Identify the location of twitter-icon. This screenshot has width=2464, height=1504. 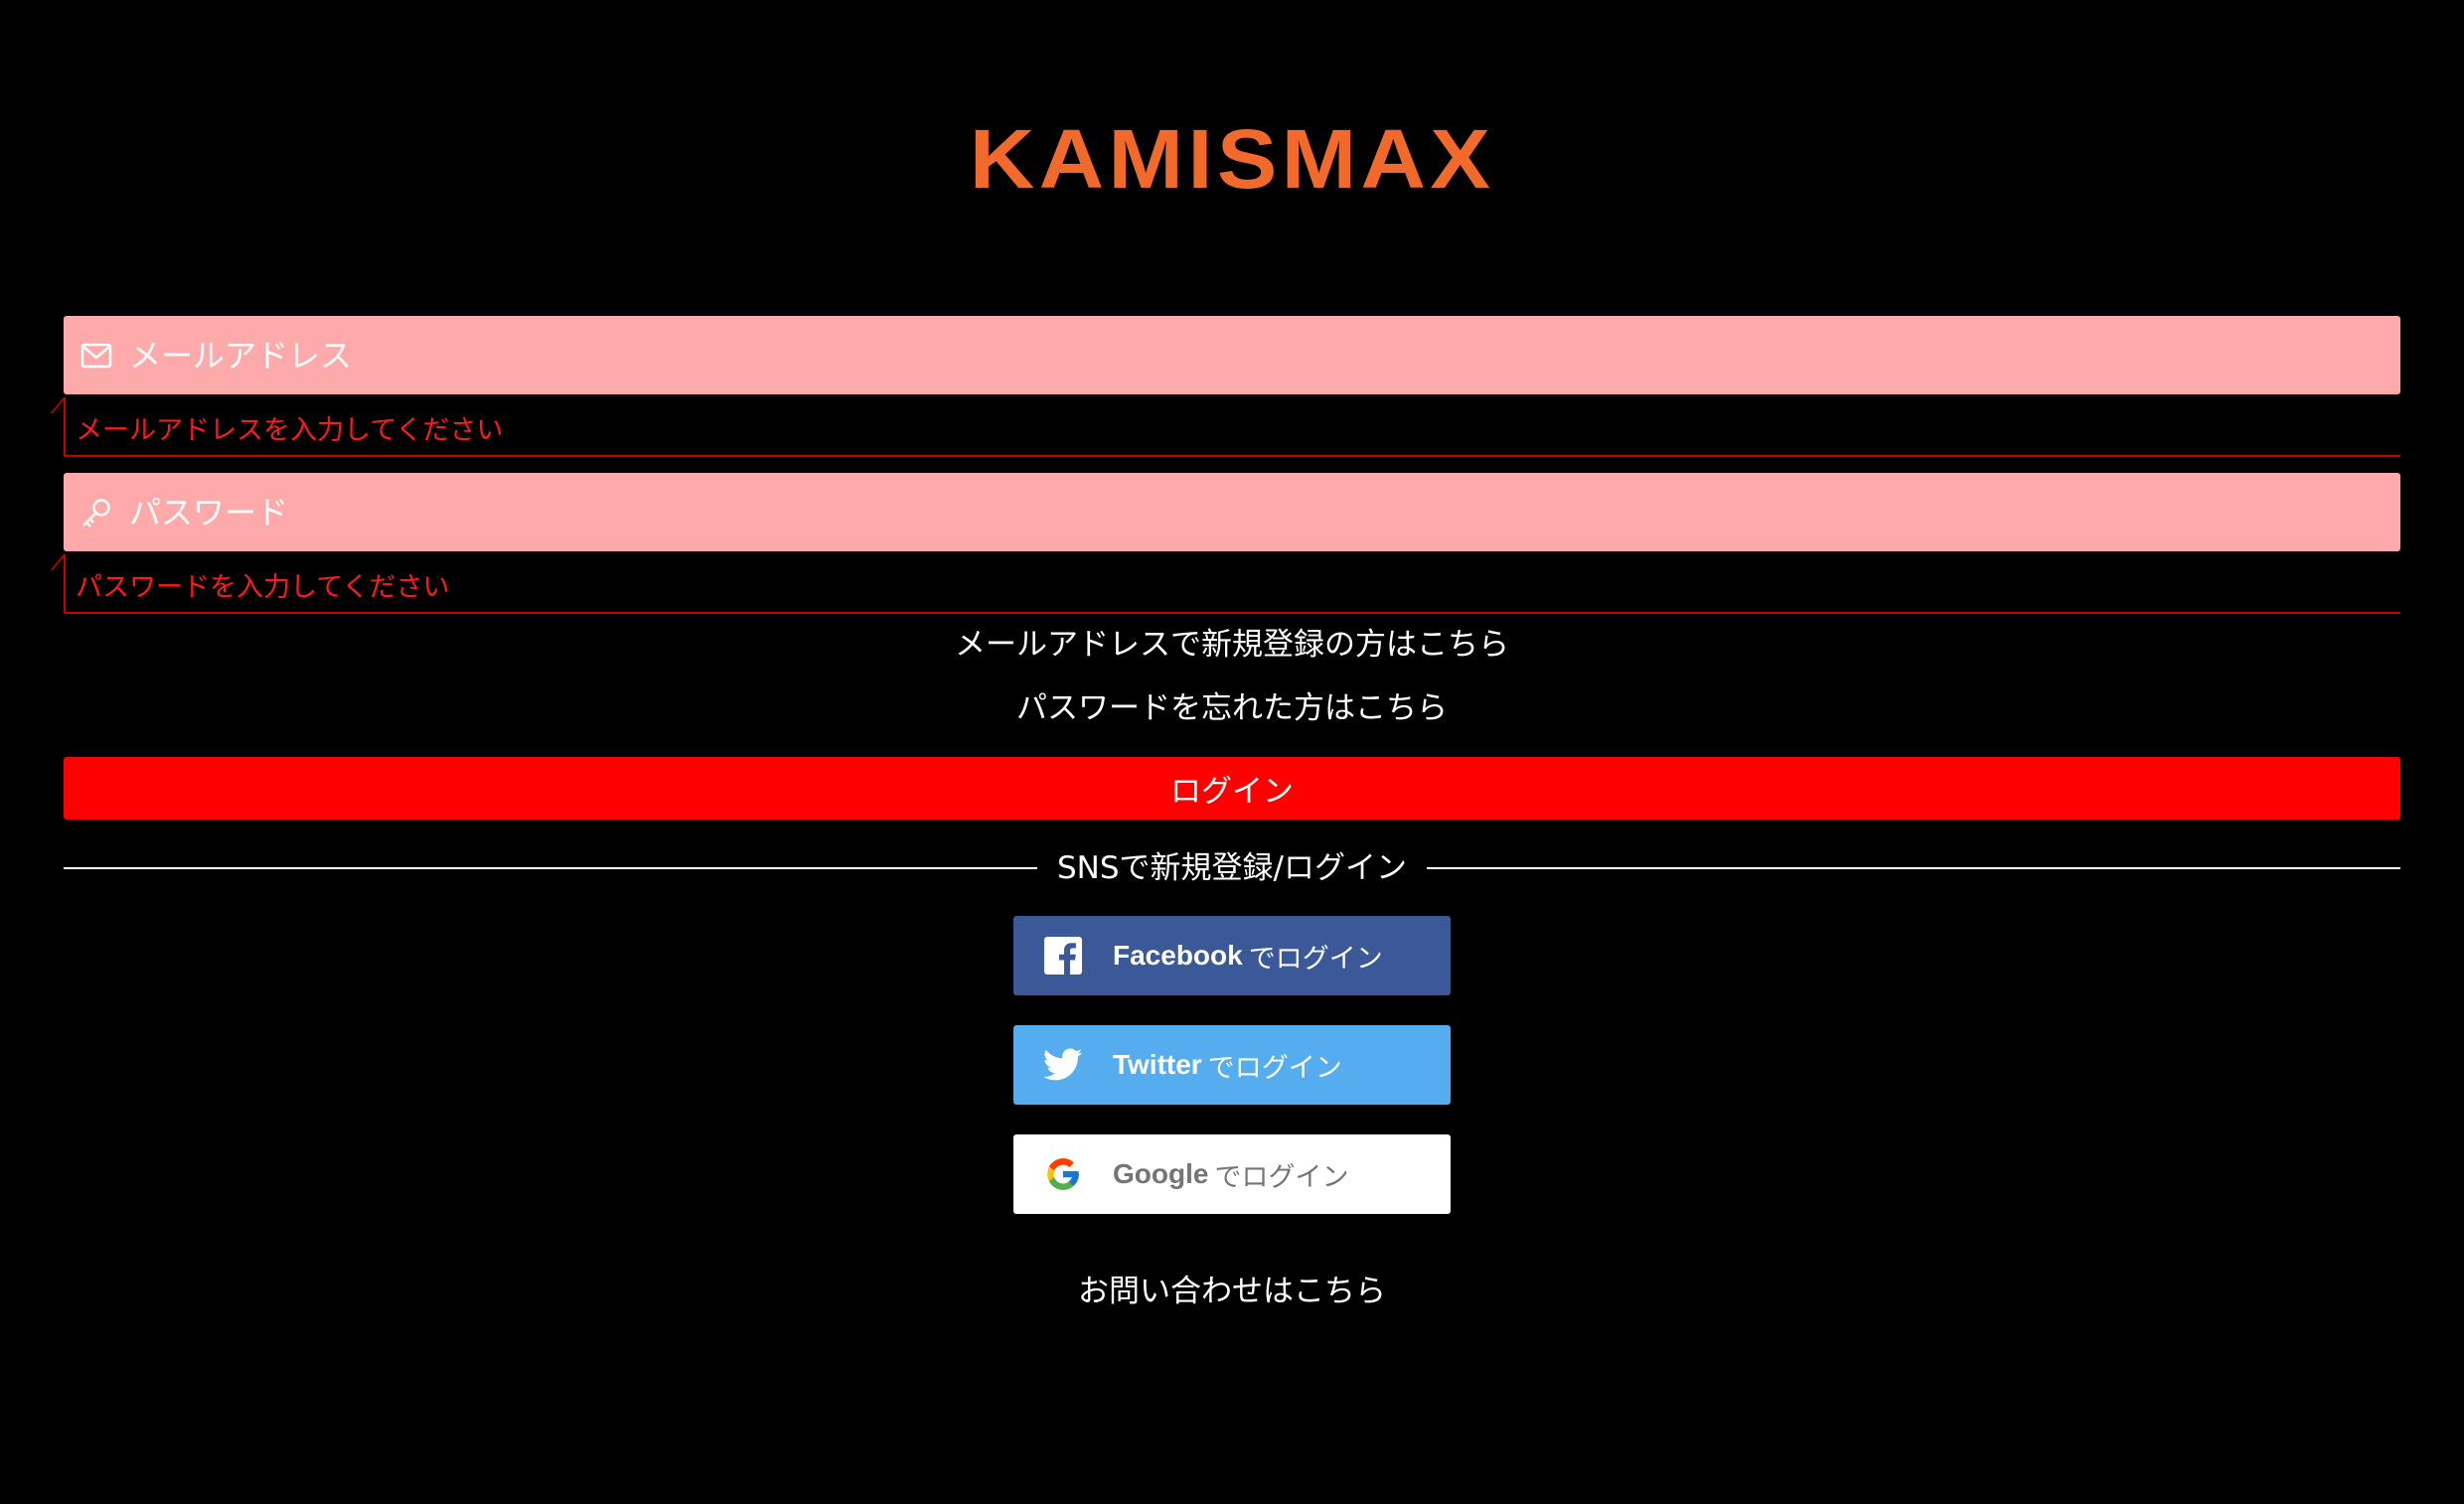
(1063, 1065).